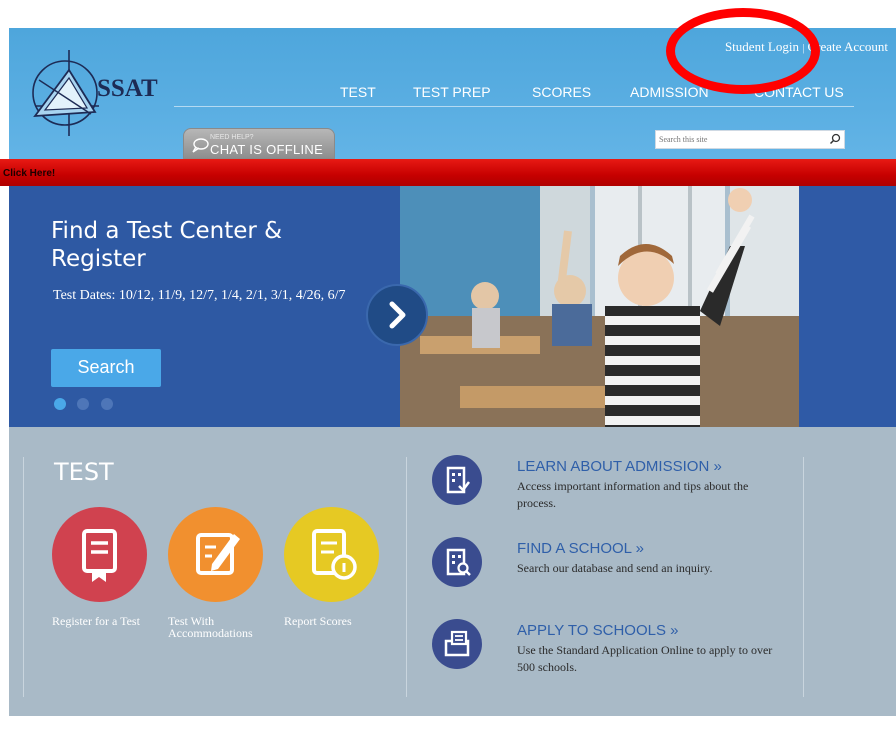 This screenshot has height=746, width=896. I want to click on chat-bubble-icon, so click(200, 145).